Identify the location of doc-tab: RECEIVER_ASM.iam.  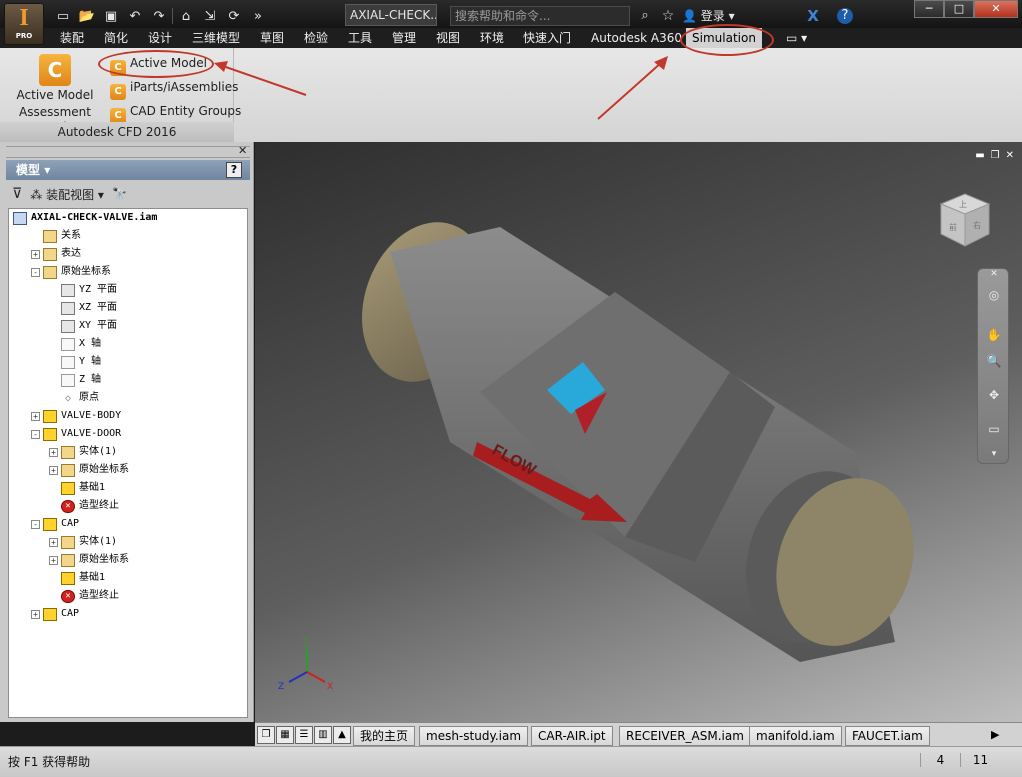
(685, 736).